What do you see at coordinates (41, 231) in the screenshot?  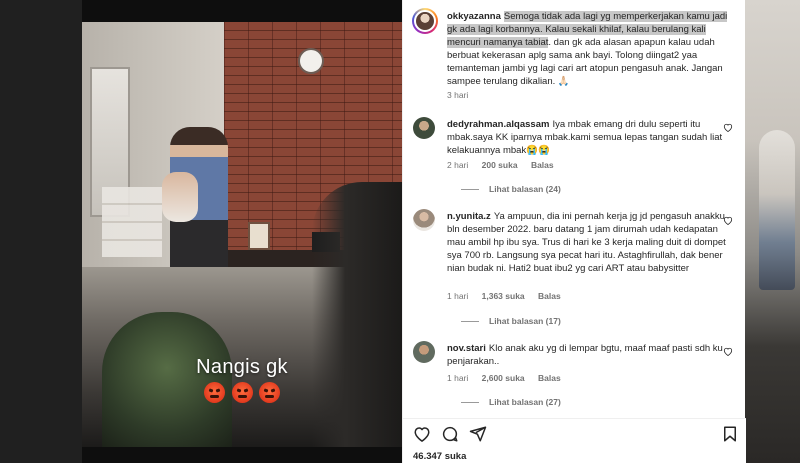 I see `backdrop-left` at bounding box center [41, 231].